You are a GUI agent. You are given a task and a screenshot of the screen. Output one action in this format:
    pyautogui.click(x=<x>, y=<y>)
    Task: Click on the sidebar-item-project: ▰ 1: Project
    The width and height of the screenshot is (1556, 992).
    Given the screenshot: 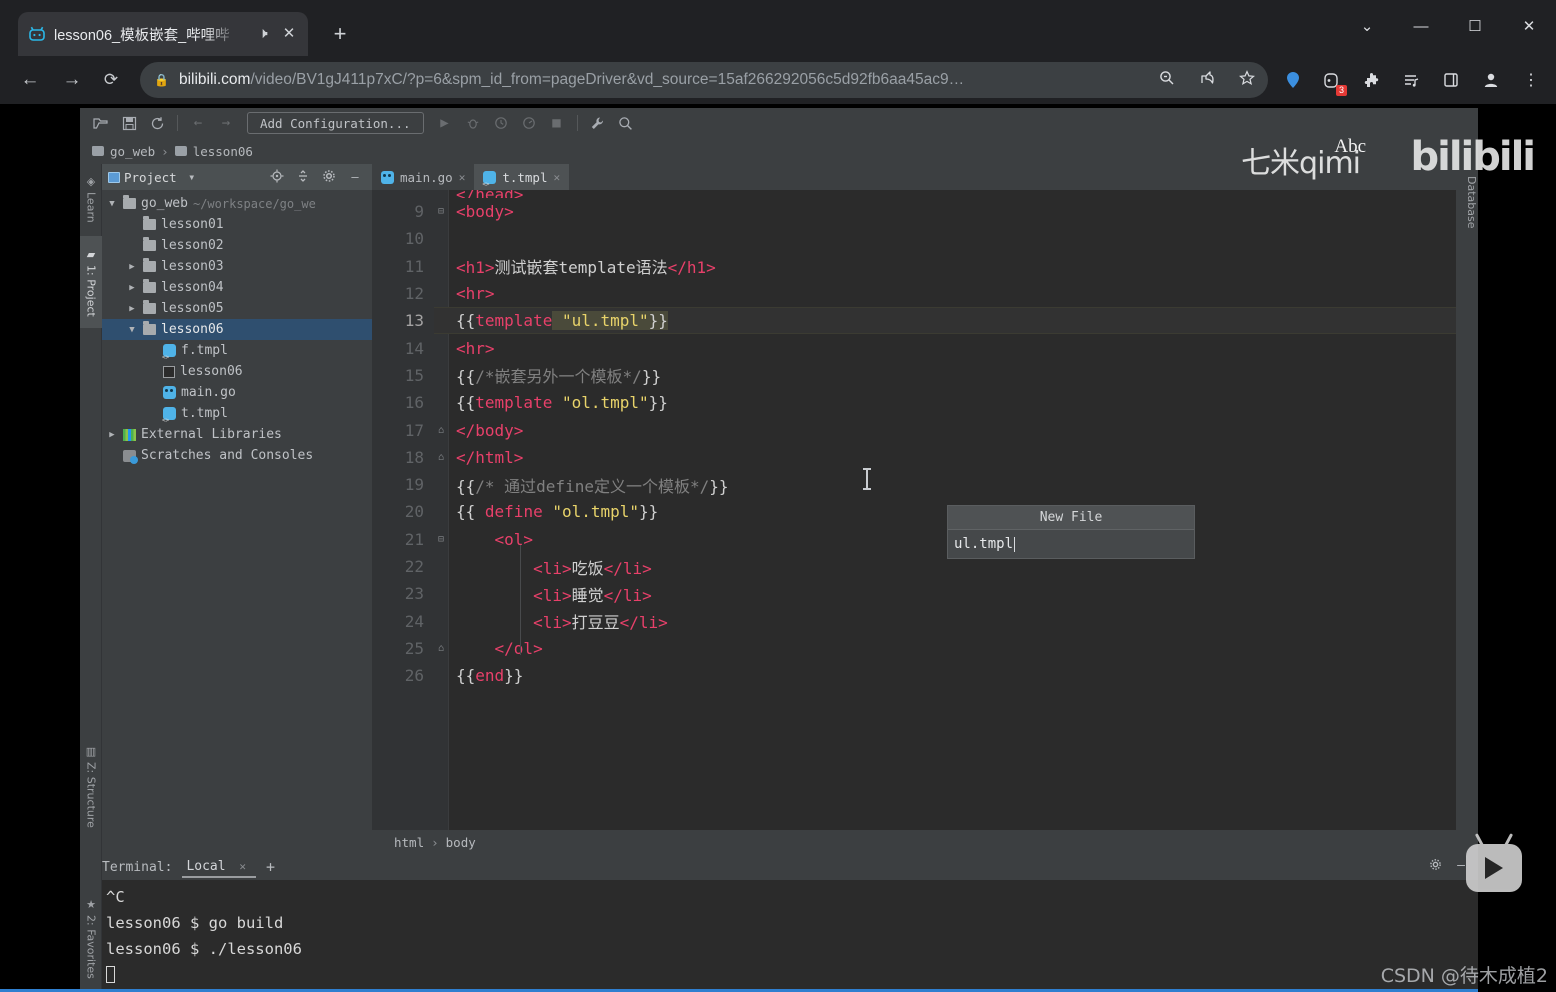 What is the action you would take?
    pyautogui.click(x=91, y=282)
    